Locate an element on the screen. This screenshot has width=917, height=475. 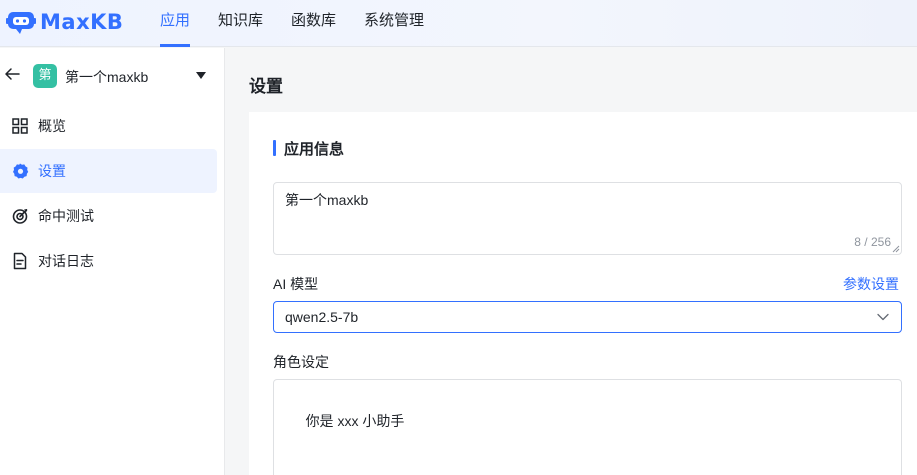
sidebar-item-label: 概览 is located at coordinates (52, 126).